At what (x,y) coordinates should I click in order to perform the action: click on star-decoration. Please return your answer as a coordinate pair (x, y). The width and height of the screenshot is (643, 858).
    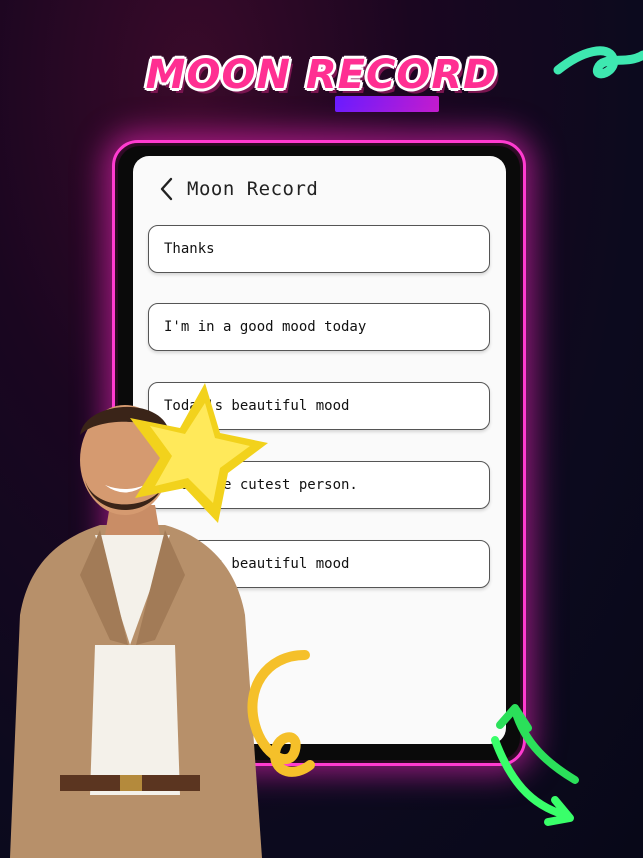
    Looking at the image, I should click on (199, 453).